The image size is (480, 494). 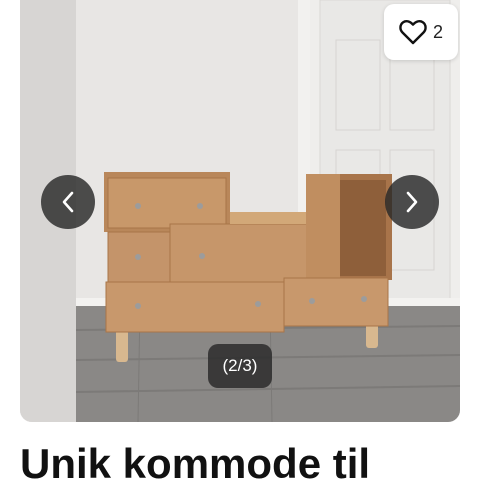 What do you see at coordinates (195, 463) in the screenshot?
I see `listing-title: Unik kommode til` at bounding box center [195, 463].